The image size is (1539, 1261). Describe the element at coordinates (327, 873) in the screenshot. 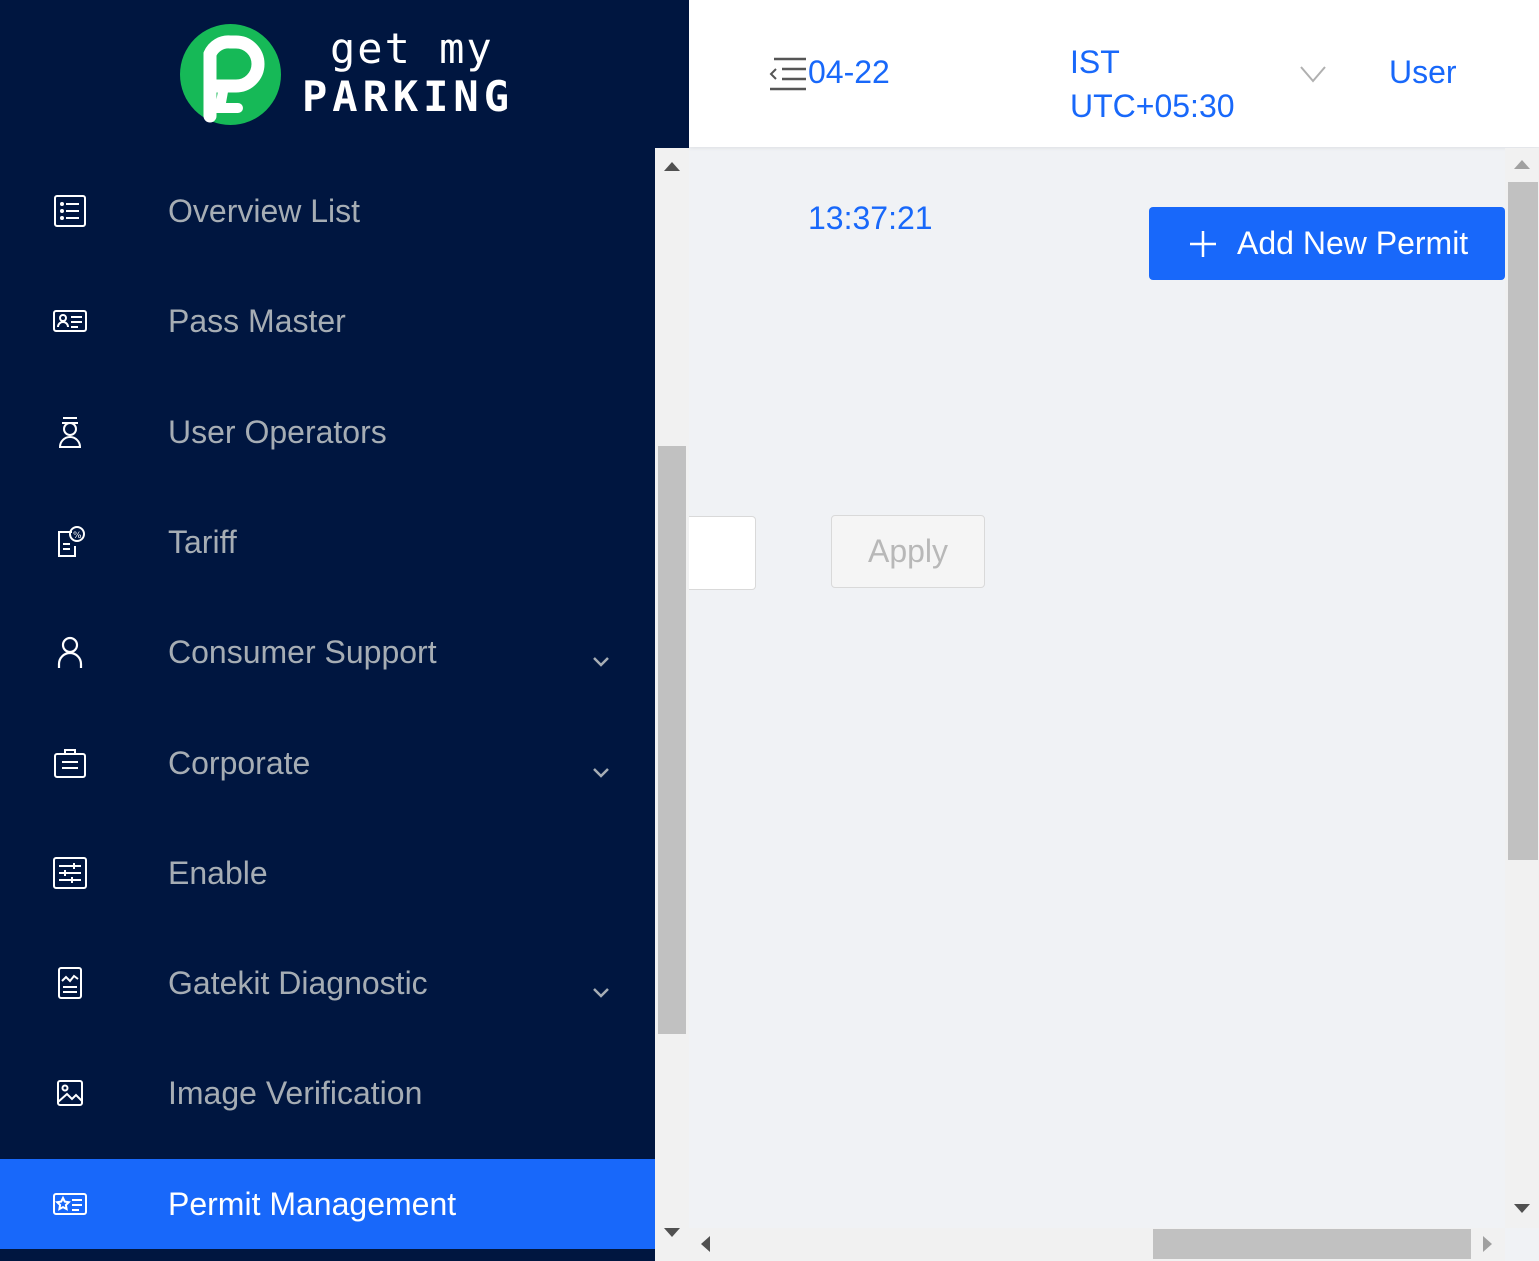

I see `sidebar-item-enable: Enable` at that location.